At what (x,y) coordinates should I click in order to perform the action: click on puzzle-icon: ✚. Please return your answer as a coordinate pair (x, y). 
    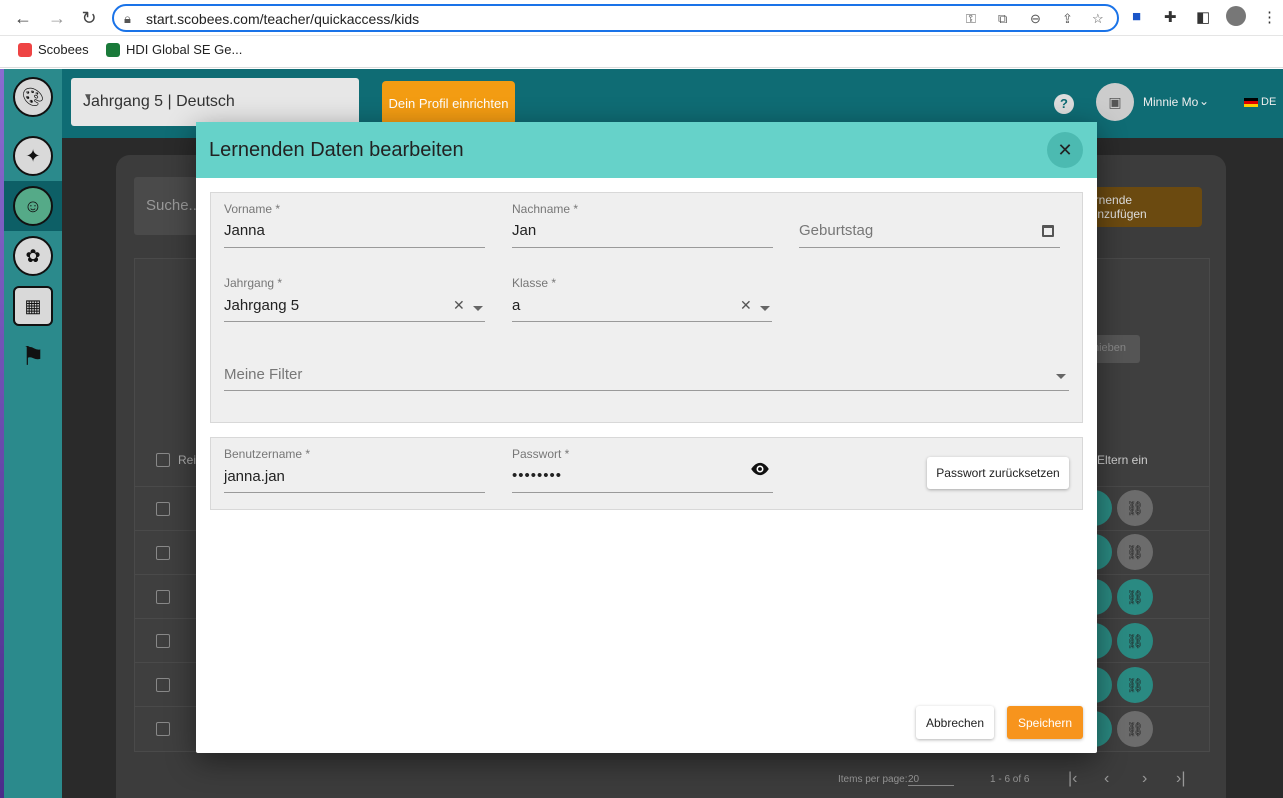
    Looking at the image, I should click on (1170, 17).